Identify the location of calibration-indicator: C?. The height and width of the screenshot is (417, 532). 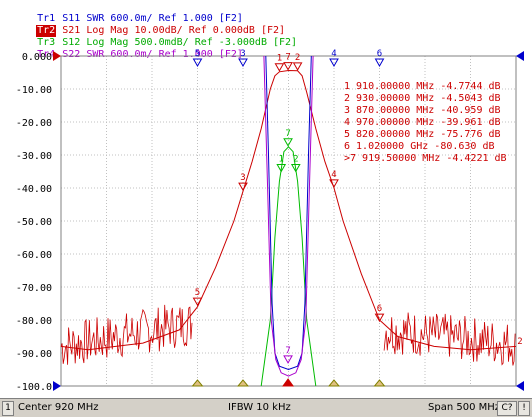
(507, 408).